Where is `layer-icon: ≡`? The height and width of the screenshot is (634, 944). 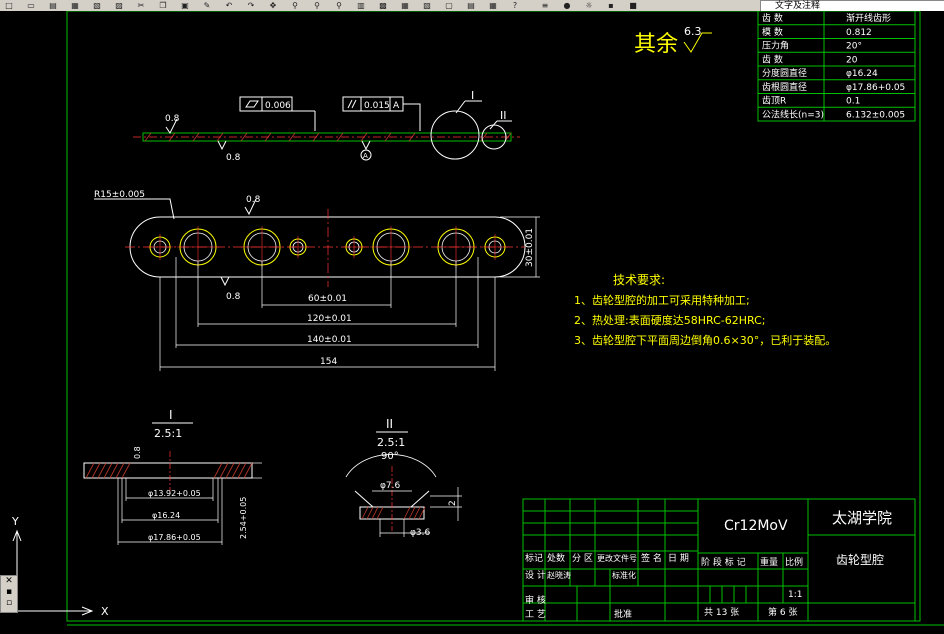
layer-icon: ≡ is located at coordinates (545, 5).